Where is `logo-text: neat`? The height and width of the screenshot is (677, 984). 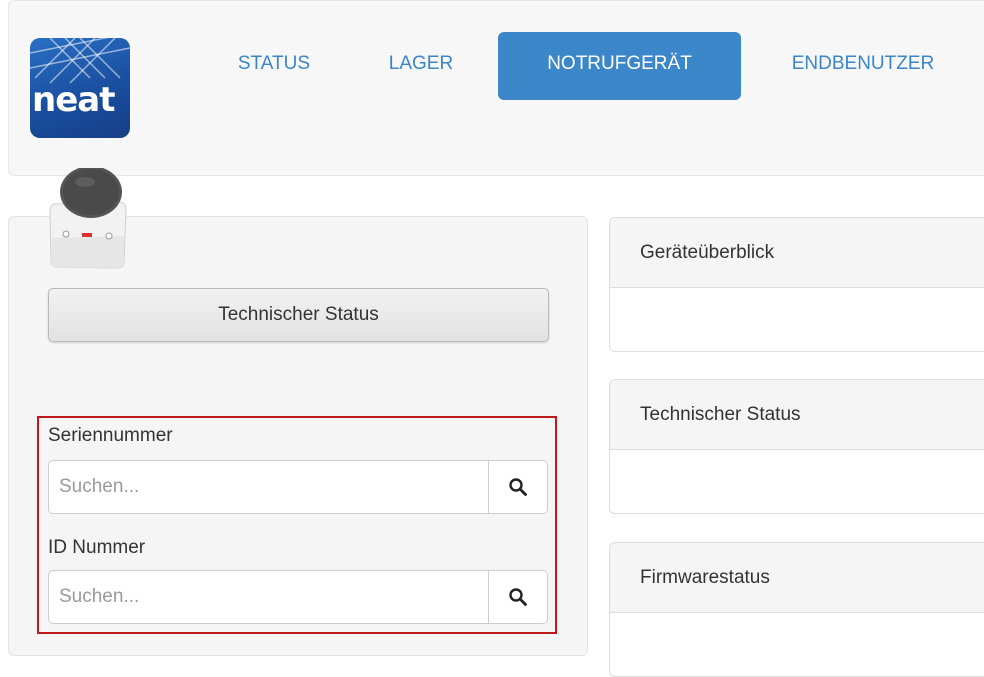 logo-text: neat is located at coordinates (73, 100).